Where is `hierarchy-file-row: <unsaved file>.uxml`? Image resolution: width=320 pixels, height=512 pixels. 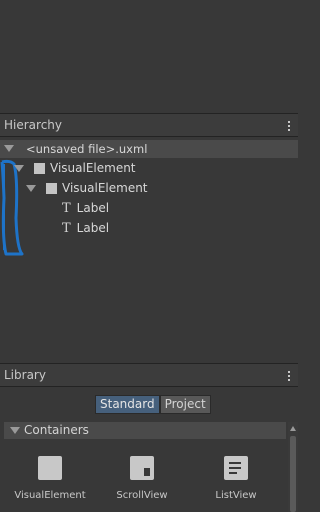 hierarchy-file-row: <unsaved file>.uxml is located at coordinates (149, 149).